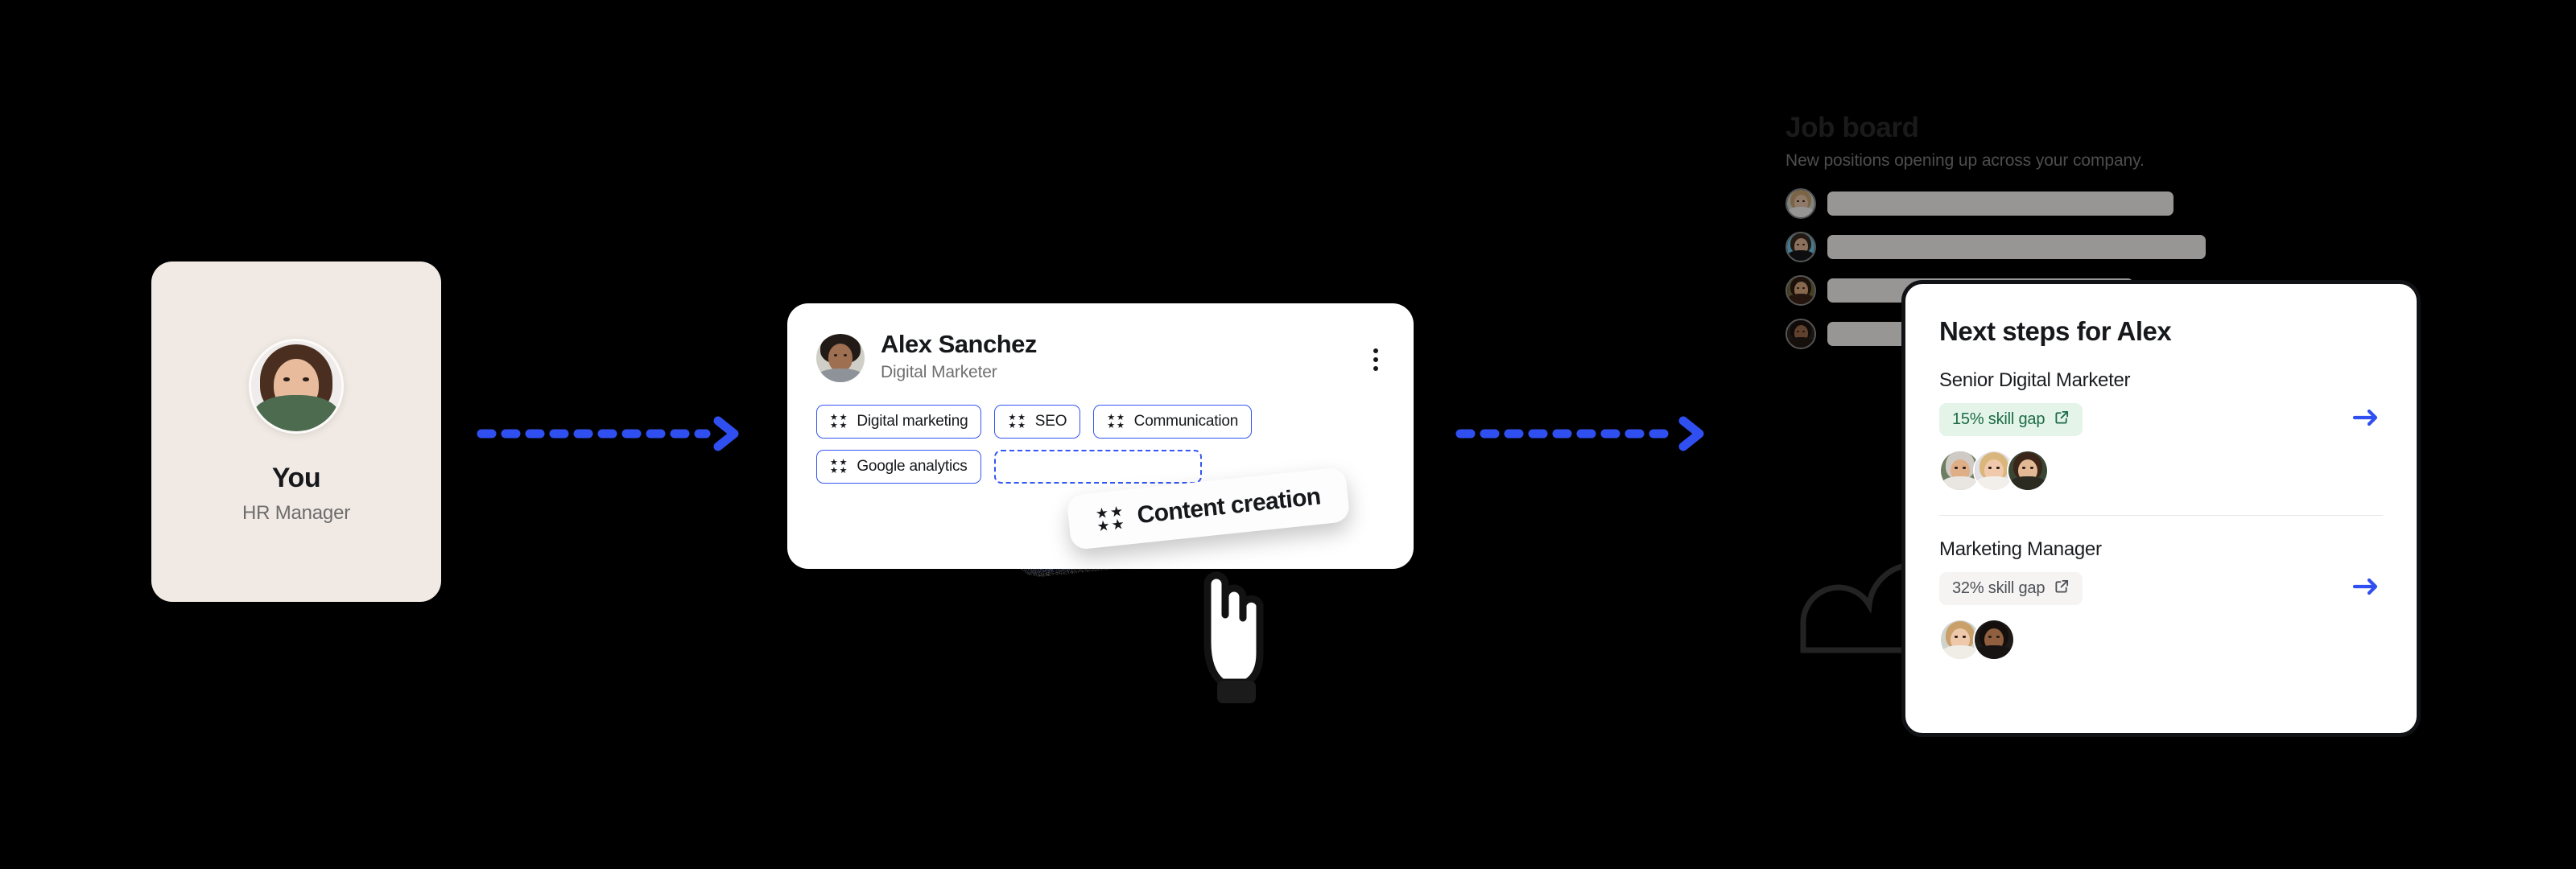 This screenshot has height=869, width=2576. I want to click on skill-chip: ★ ★ ★ ★ Google analytics, so click(898, 467).